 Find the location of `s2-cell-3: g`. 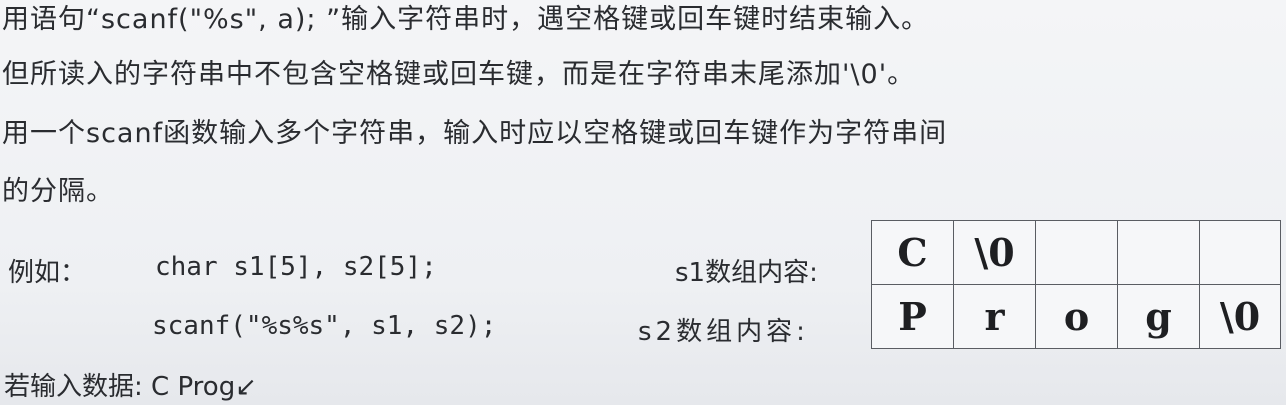

s2-cell-3: g is located at coordinates (1158, 316).